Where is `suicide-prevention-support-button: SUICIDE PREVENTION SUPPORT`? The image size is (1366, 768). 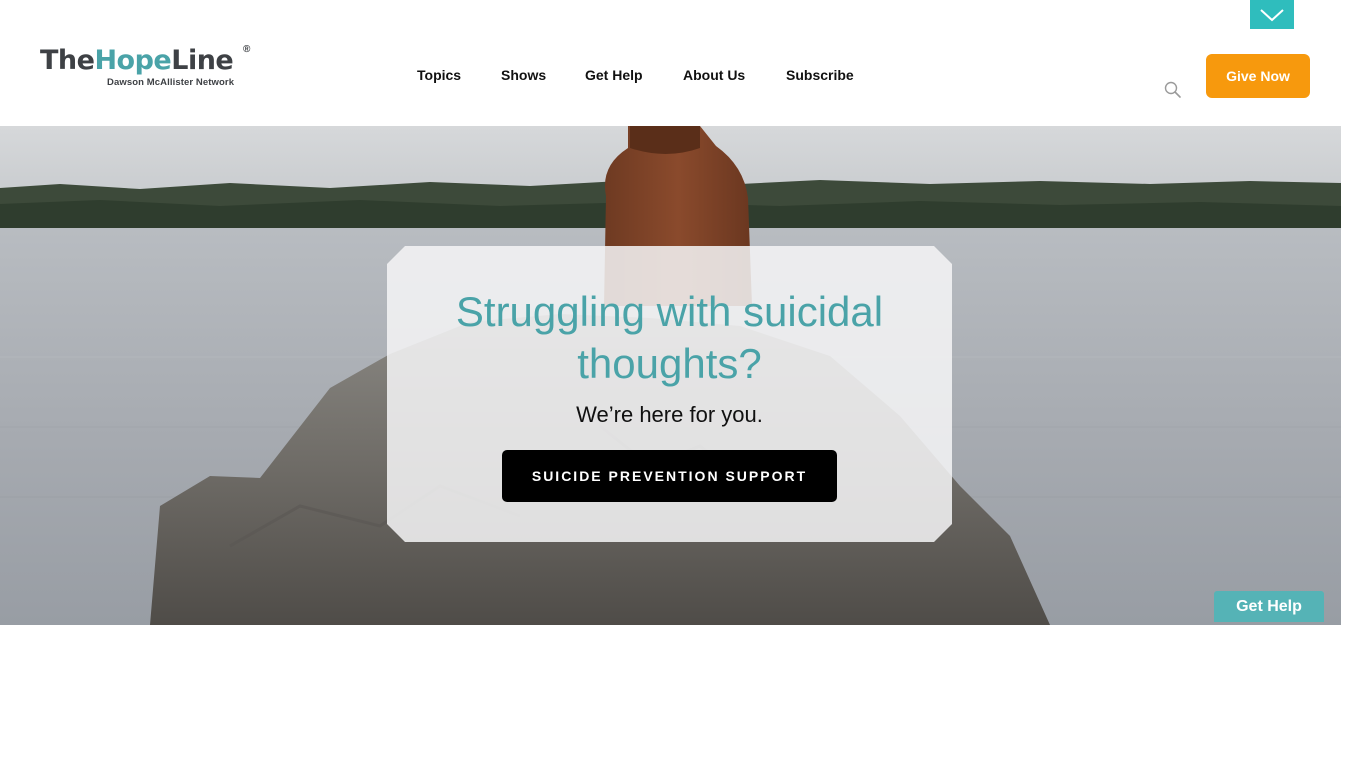
suicide-prevention-support-button: SUICIDE PREVENTION SUPPORT is located at coordinates (669, 476).